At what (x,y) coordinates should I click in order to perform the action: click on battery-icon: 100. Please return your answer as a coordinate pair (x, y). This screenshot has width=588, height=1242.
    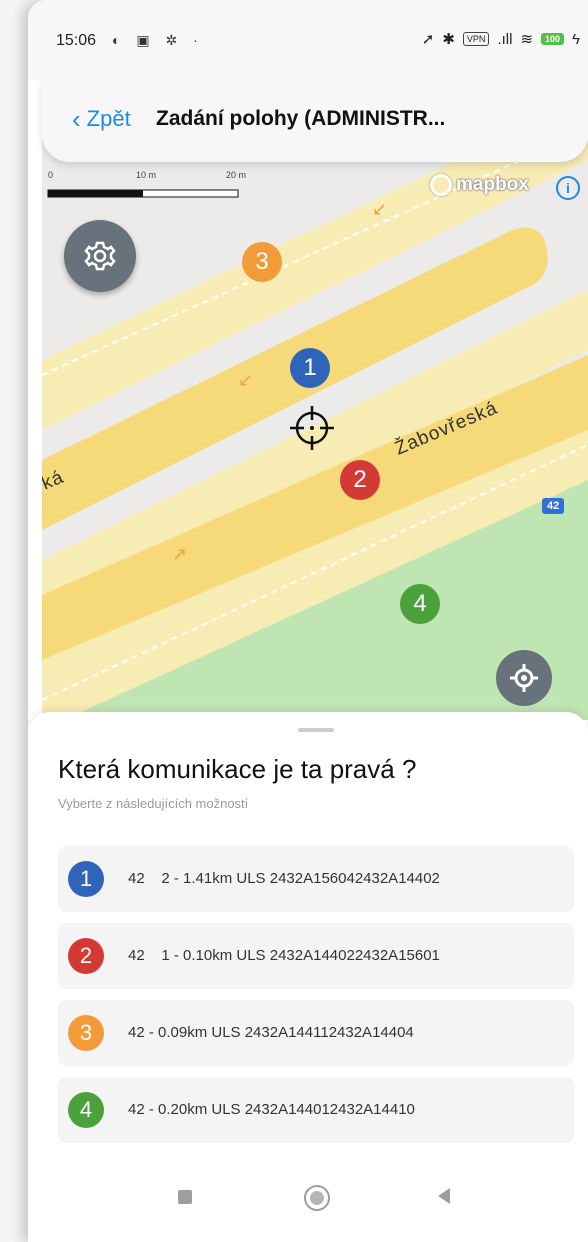
    Looking at the image, I should click on (553, 39).